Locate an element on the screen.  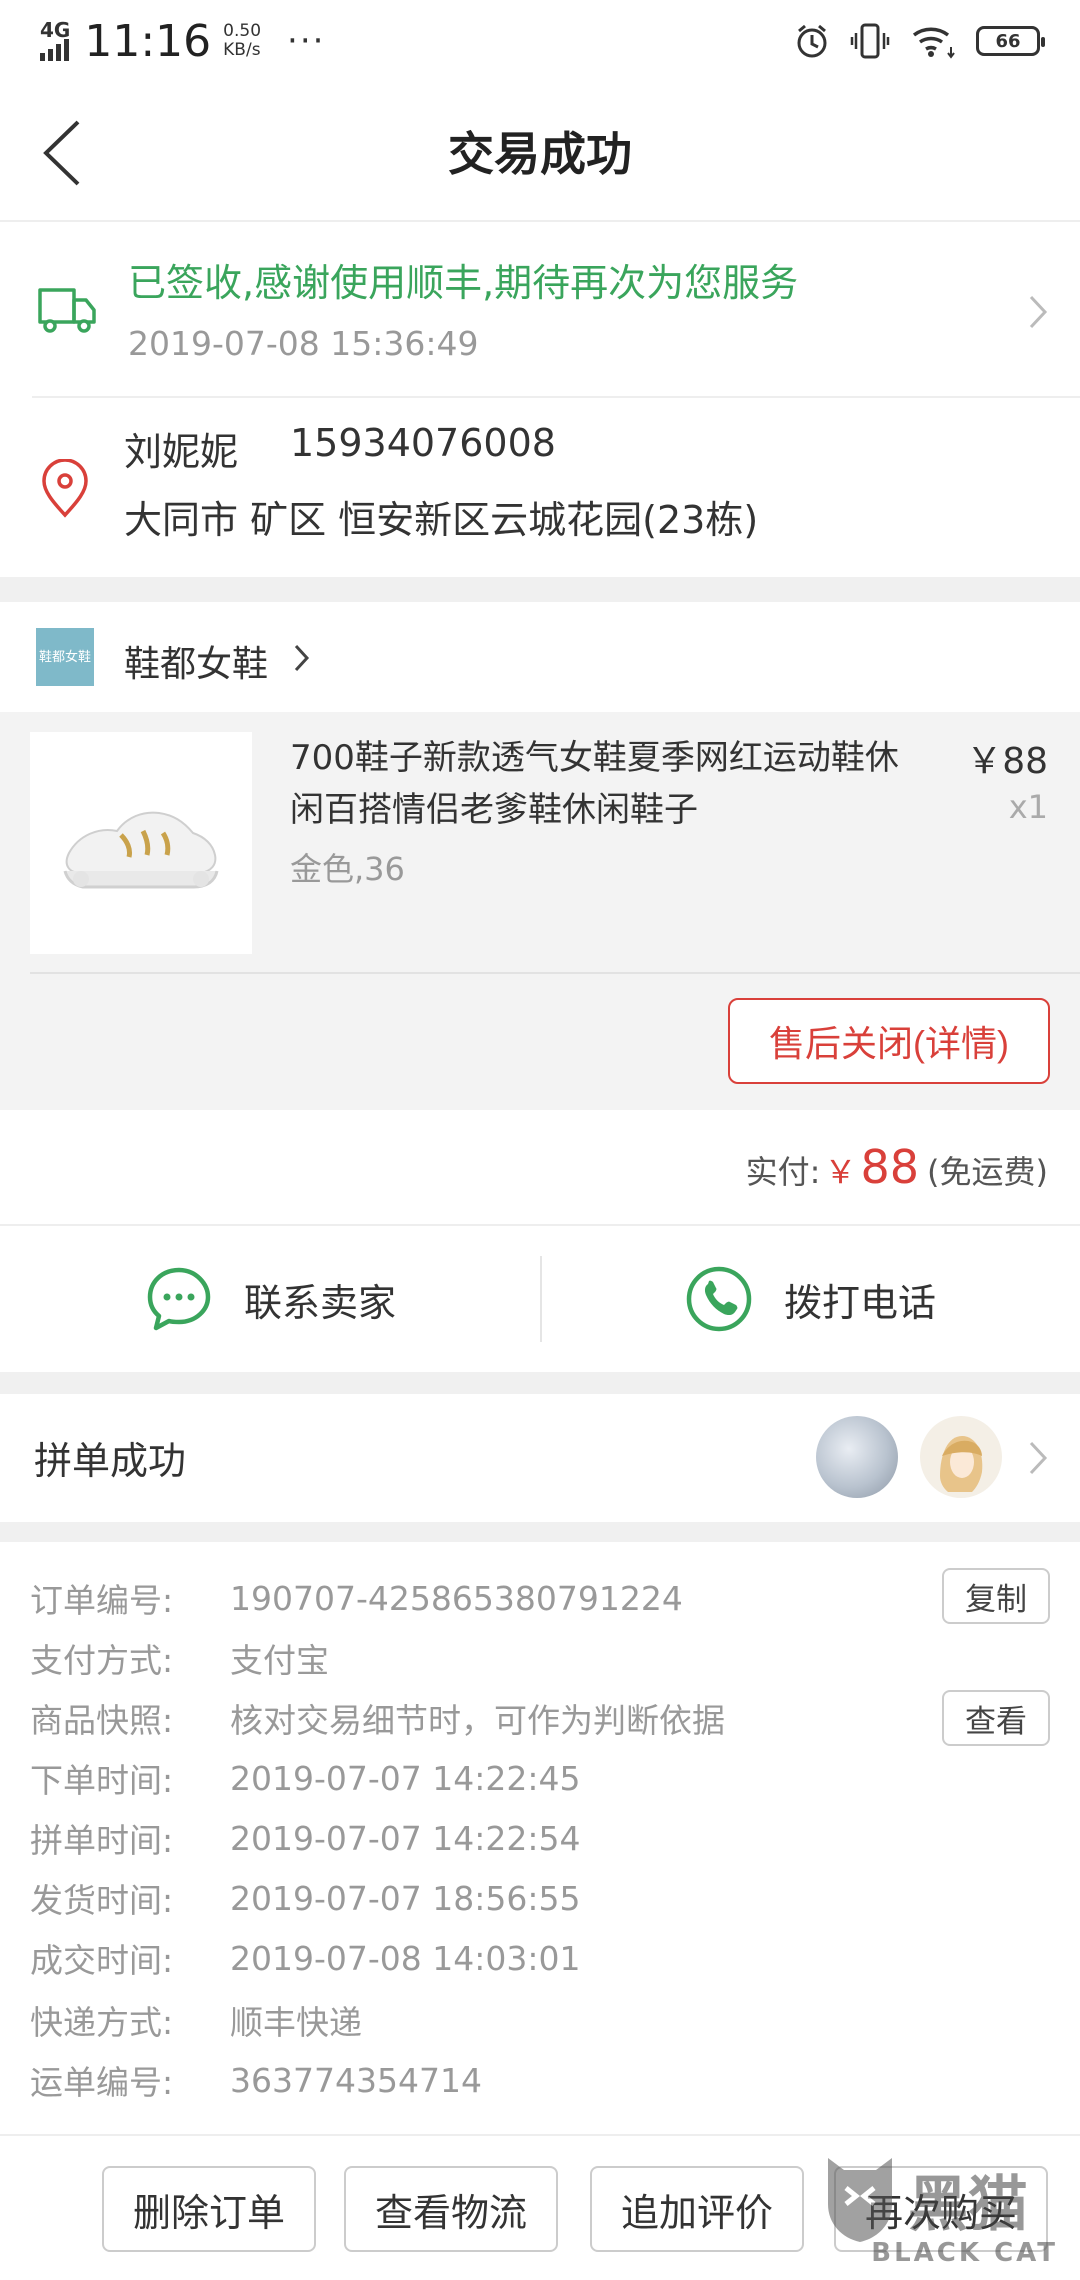
vibrate-icon is located at coordinates (870, 41).